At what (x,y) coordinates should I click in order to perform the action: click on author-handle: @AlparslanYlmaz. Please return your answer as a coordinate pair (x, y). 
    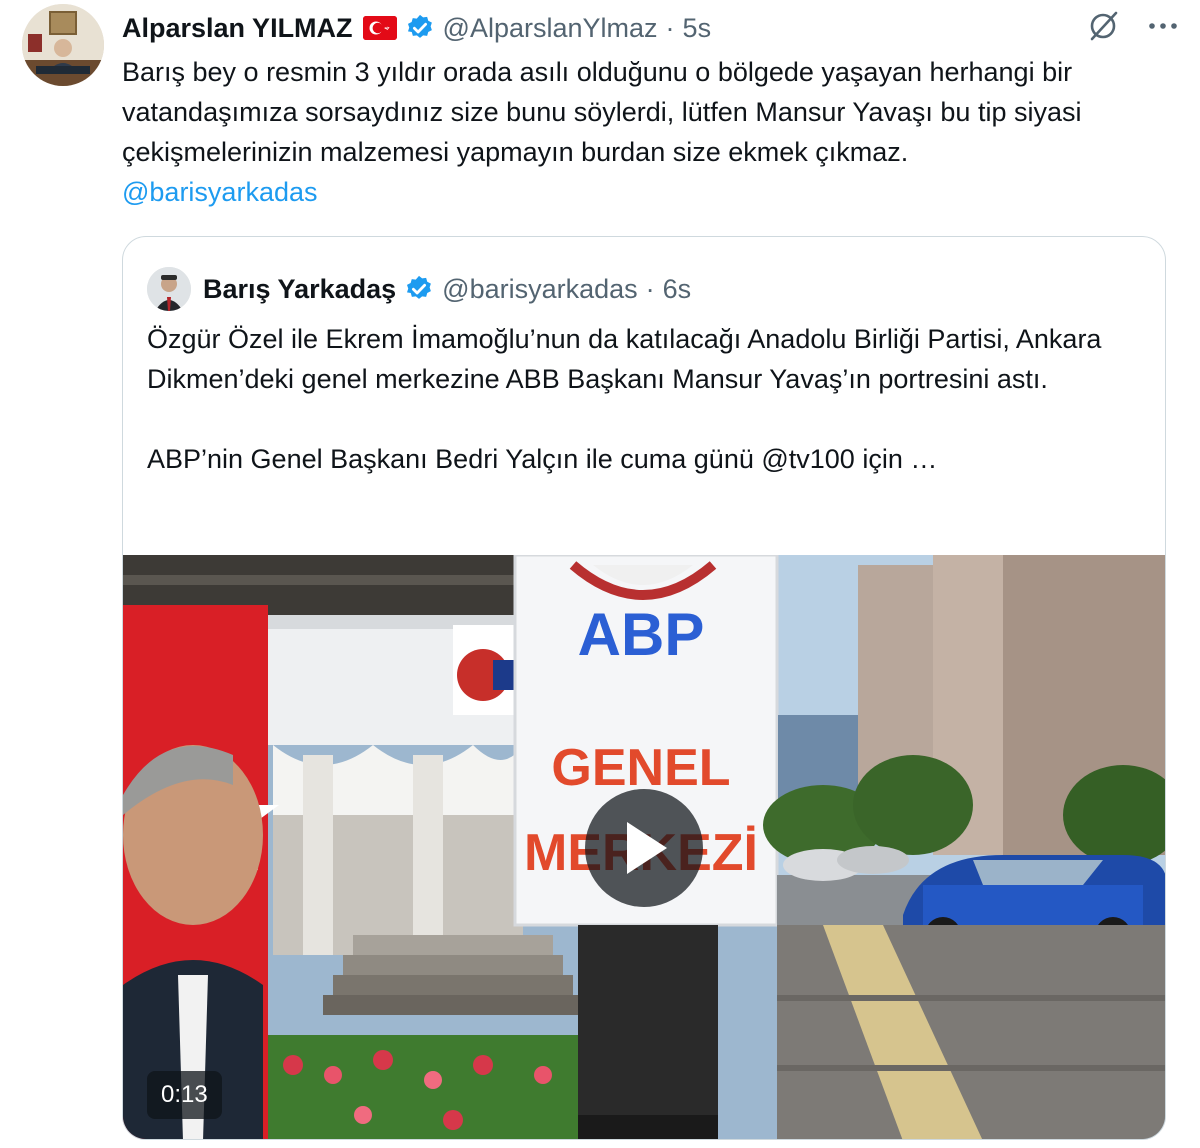
    Looking at the image, I should click on (550, 28).